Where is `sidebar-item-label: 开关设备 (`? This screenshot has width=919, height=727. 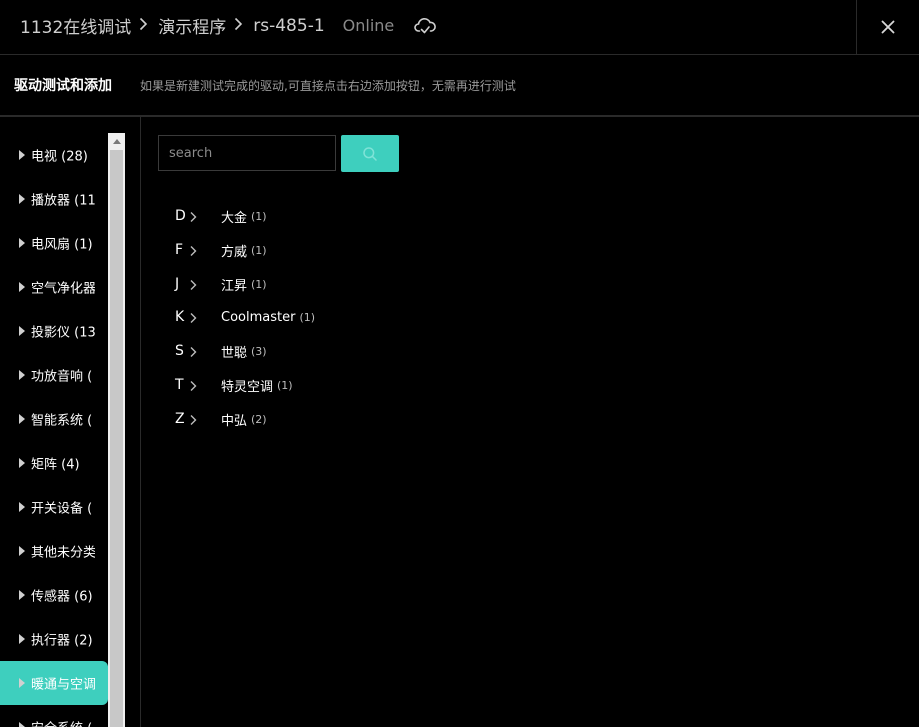 sidebar-item-label: 开关设备 ( is located at coordinates (62, 509).